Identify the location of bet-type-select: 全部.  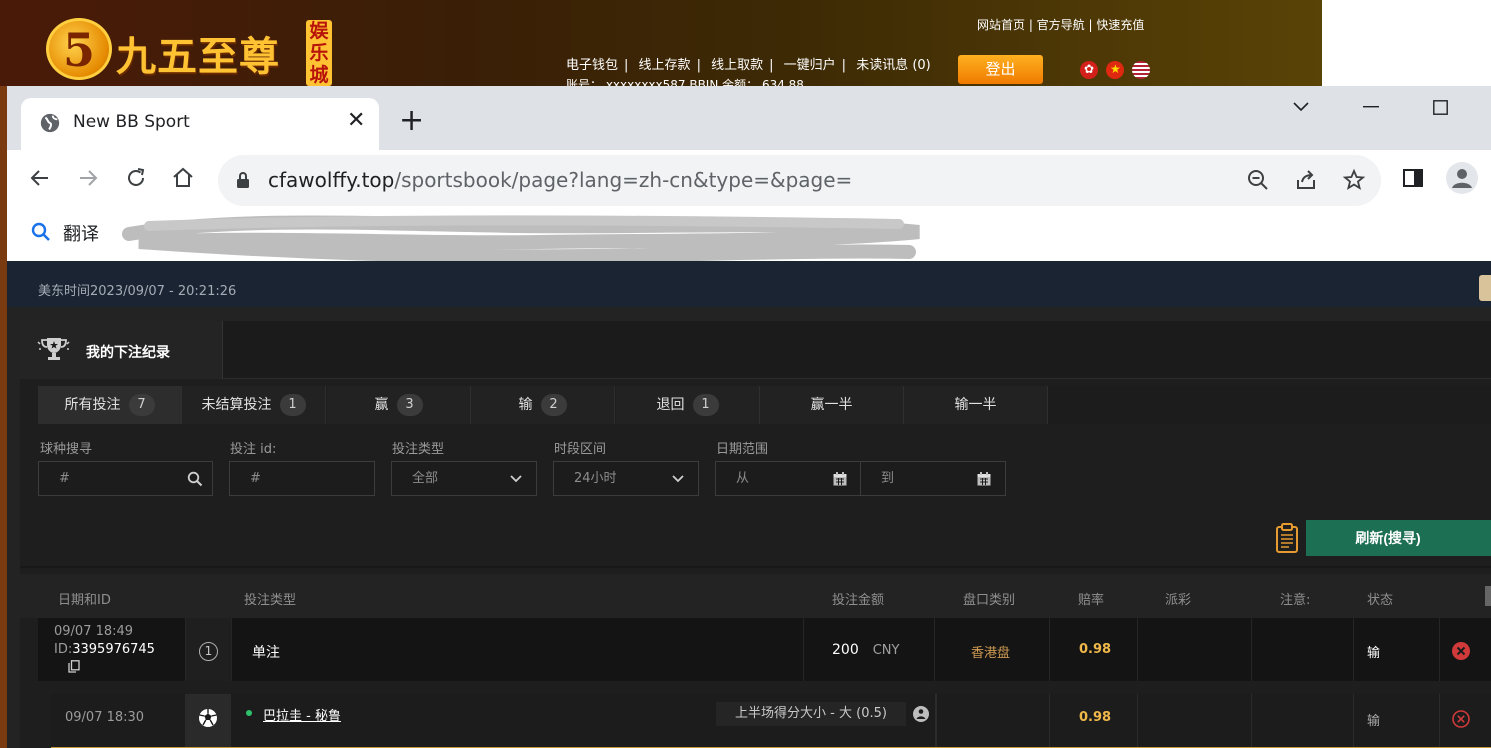
(464, 478).